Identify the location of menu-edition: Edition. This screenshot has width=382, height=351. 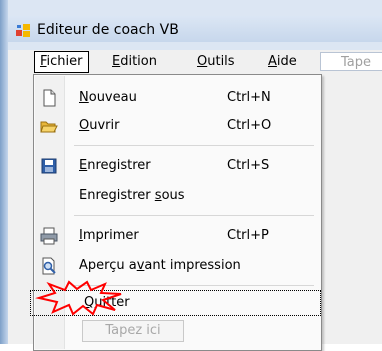
(134, 62).